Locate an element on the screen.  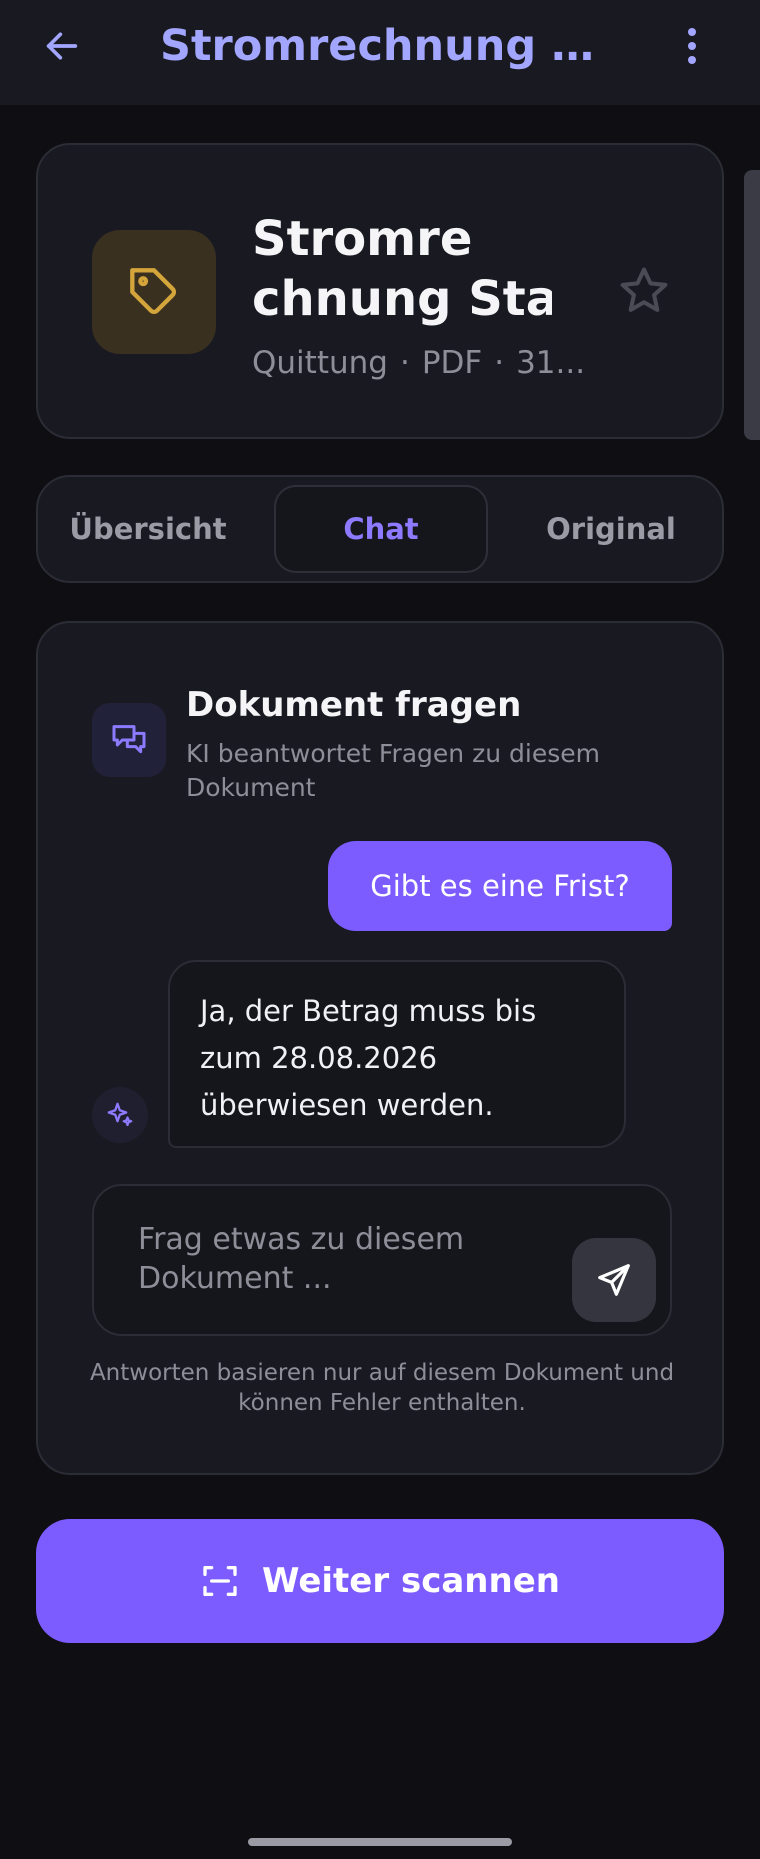
arrow-left-icon is located at coordinates (62, 46).